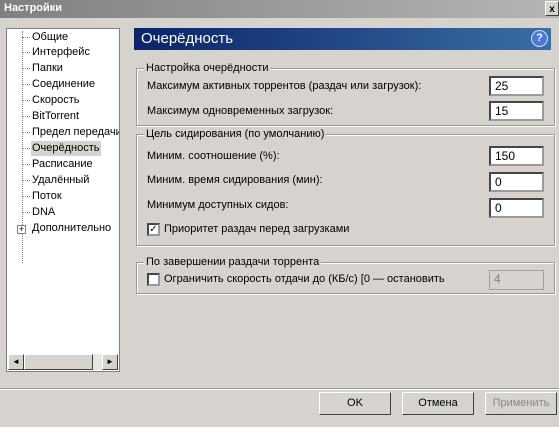 The width and height of the screenshot is (559, 427). I want to click on button-separator, so click(279, 389).